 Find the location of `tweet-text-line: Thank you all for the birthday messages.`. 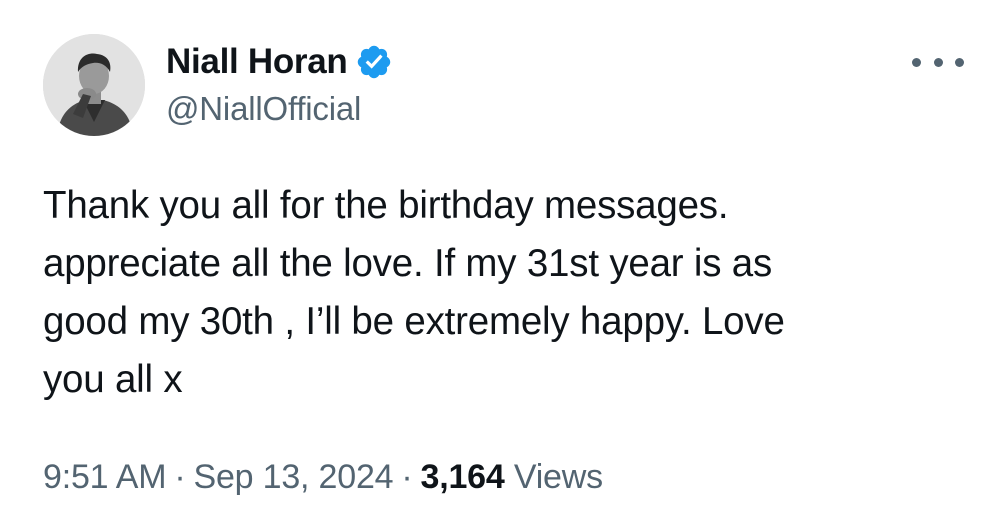

tweet-text-line: Thank you all for the birthday messages. is located at coordinates (386, 205).